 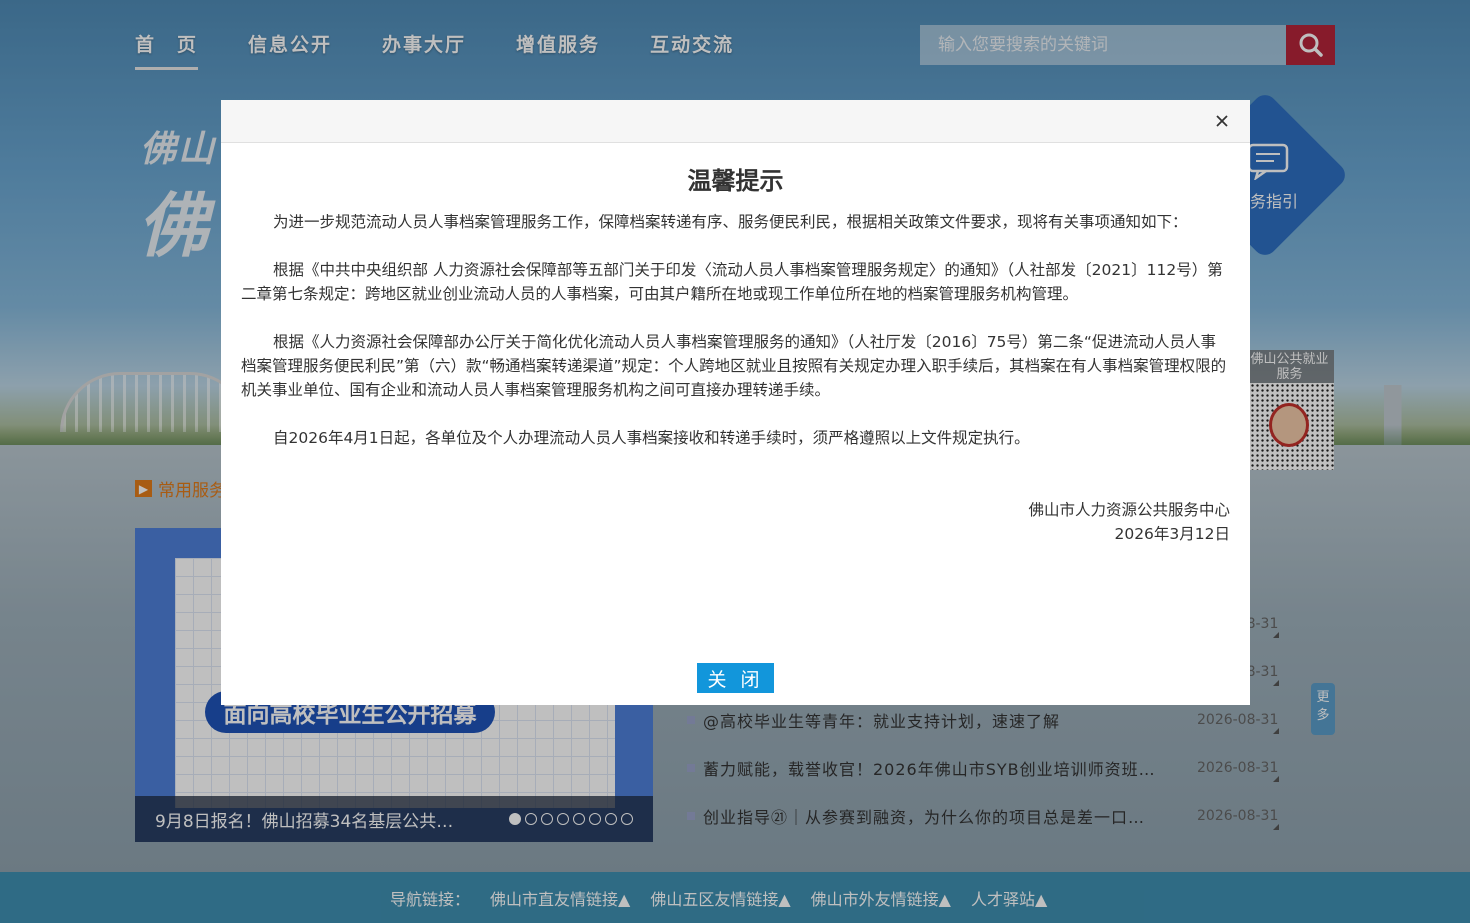 I want to click on signature-date: 2026年3月12日, so click(x=1172, y=534).